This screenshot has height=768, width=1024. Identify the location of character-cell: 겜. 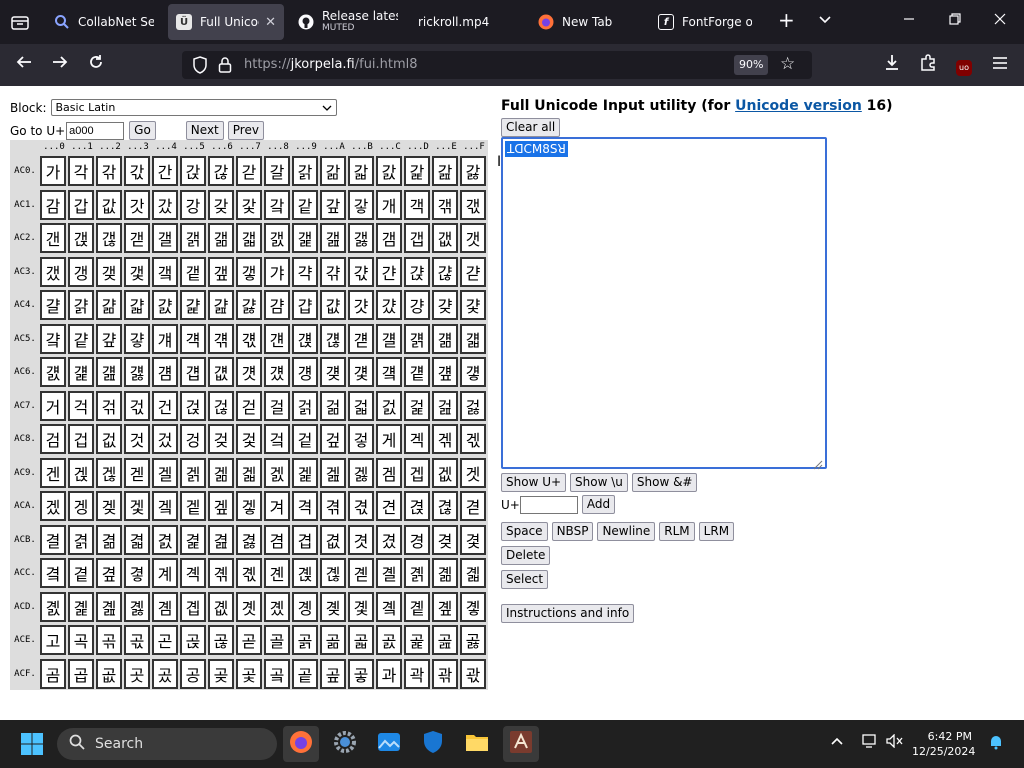
(389, 472).